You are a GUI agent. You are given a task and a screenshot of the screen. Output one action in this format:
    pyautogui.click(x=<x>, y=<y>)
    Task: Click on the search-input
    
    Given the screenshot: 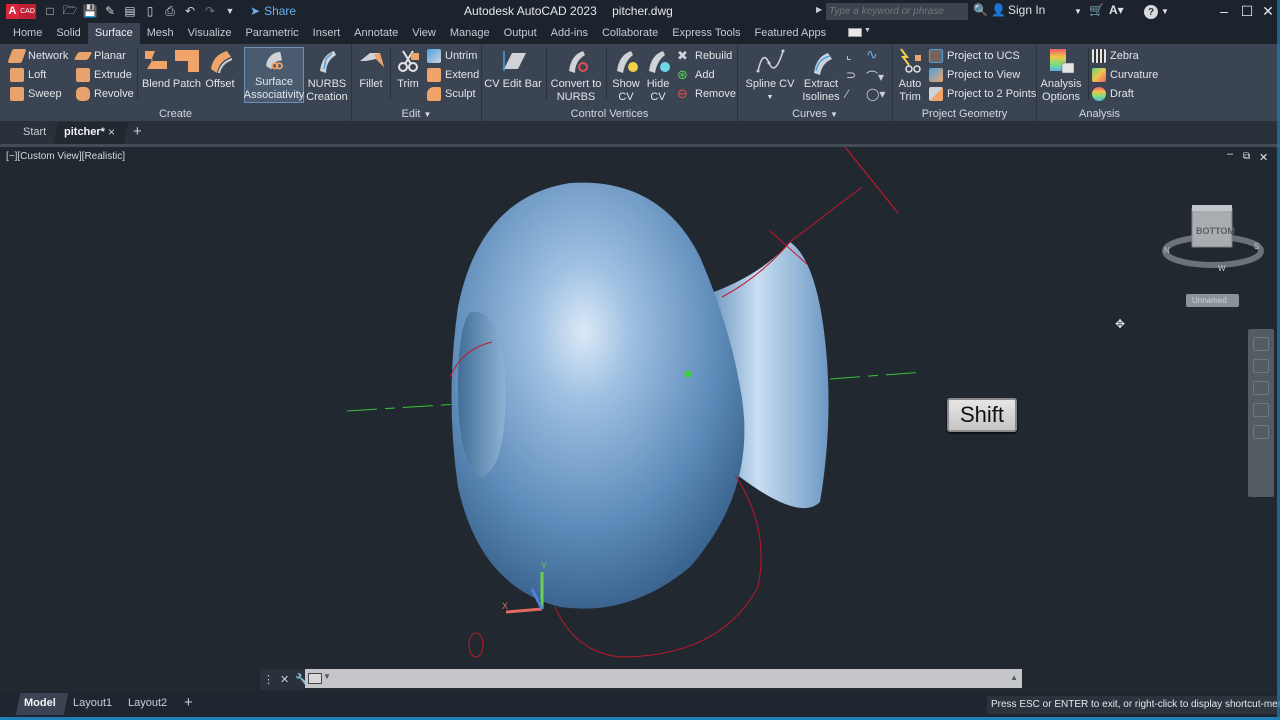 What is the action you would take?
    pyautogui.click(x=897, y=11)
    